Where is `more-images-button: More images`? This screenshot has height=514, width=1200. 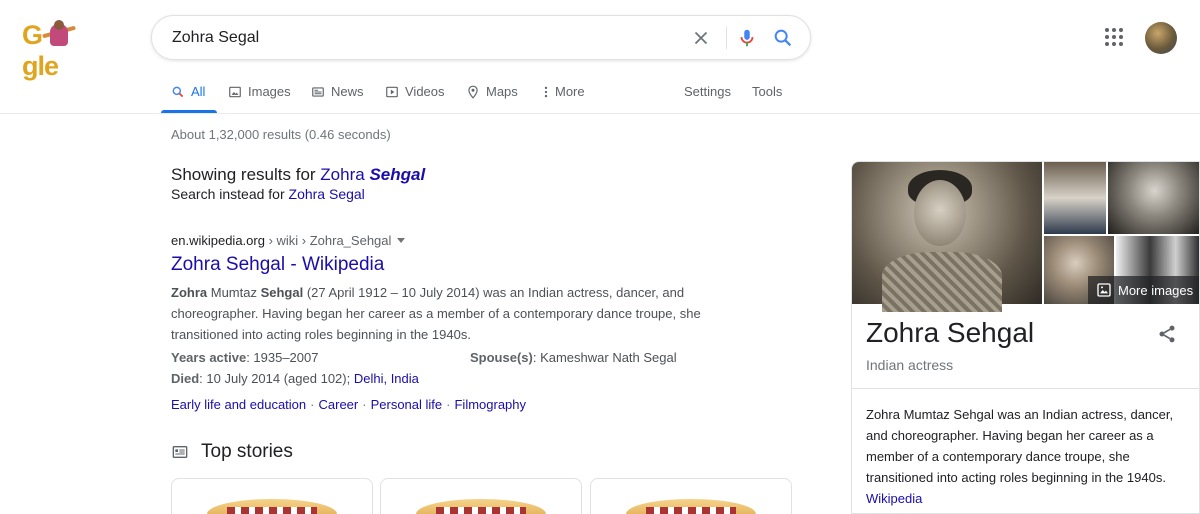 more-images-button: More images is located at coordinates (1143, 290).